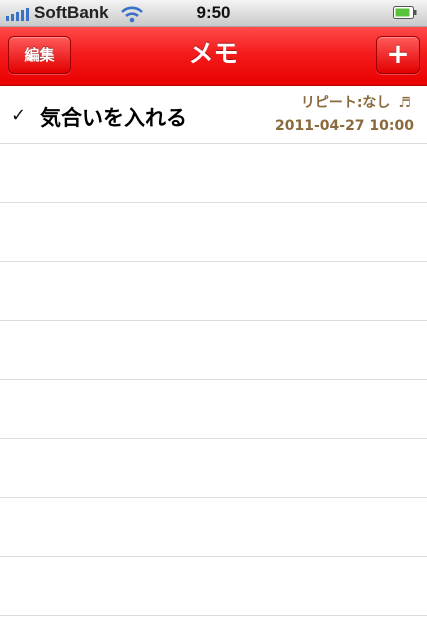  I want to click on battery-icon, so click(405, 12).